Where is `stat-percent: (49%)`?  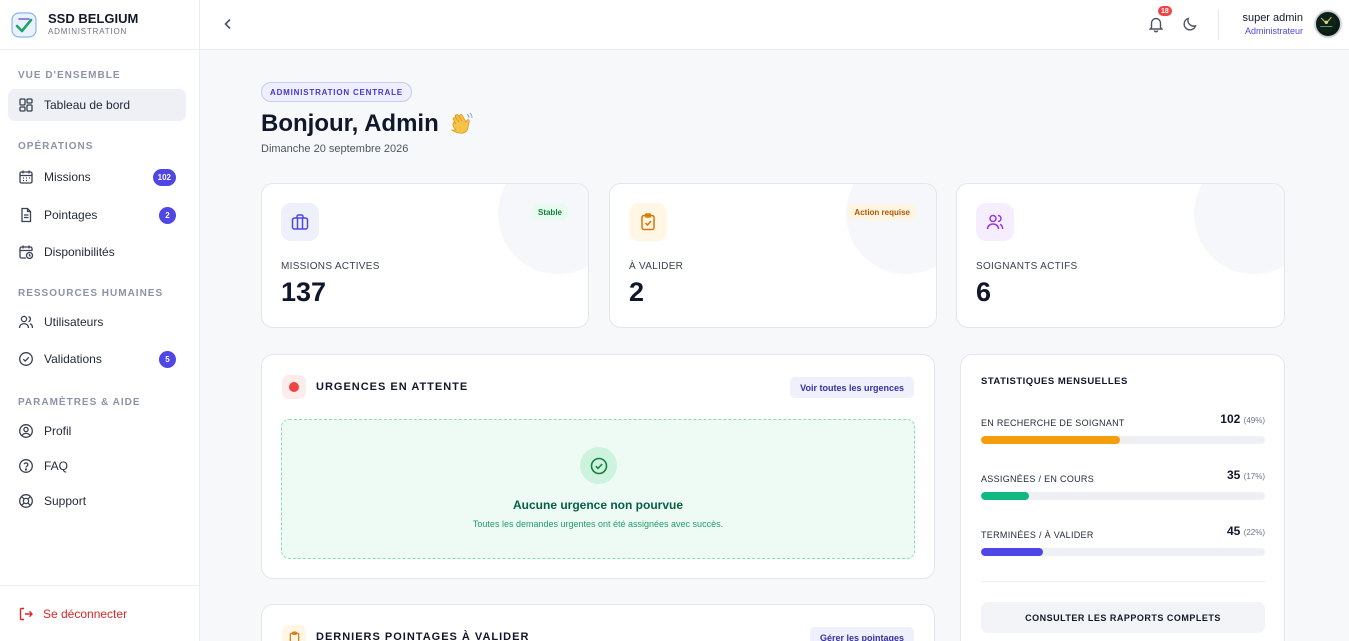 stat-percent: (49%) is located at coordinates (1254, 420).